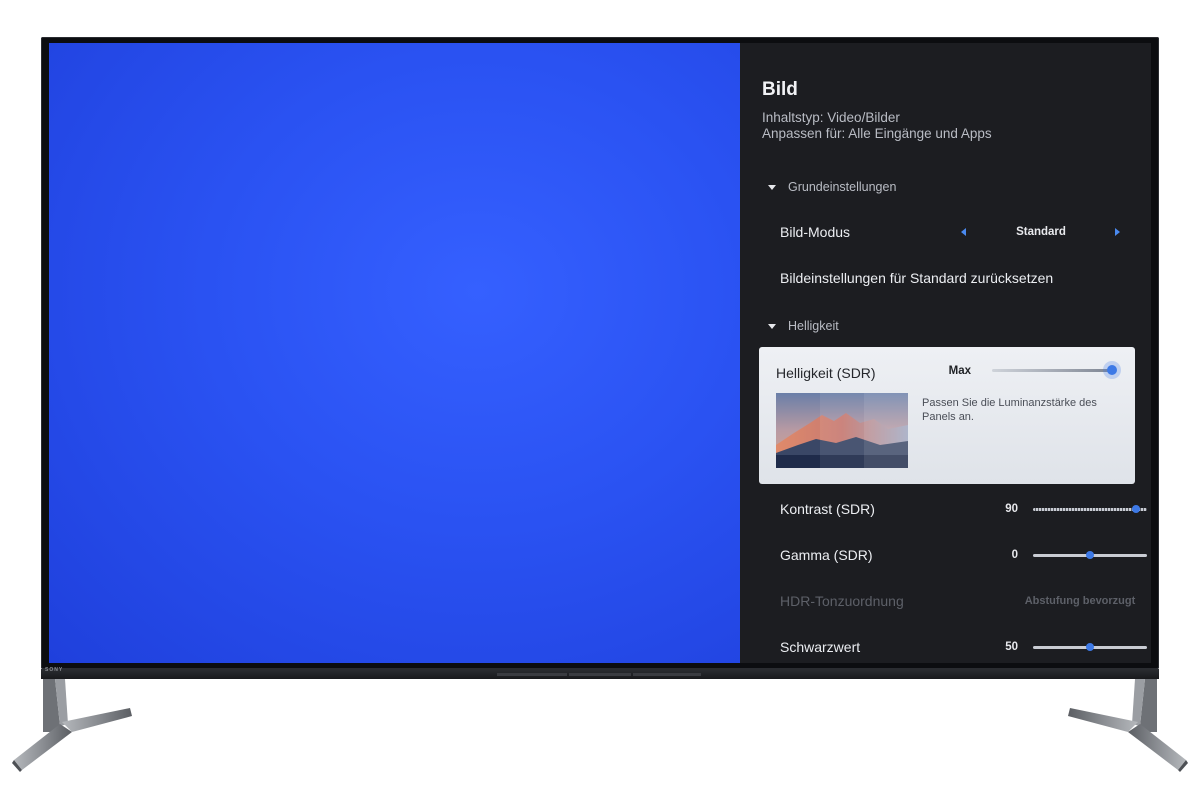 This screenshot has width=1200, height=808. Describe the element at coordinates (600, 725) in the screenshot. I see `tv-stand` at that location.